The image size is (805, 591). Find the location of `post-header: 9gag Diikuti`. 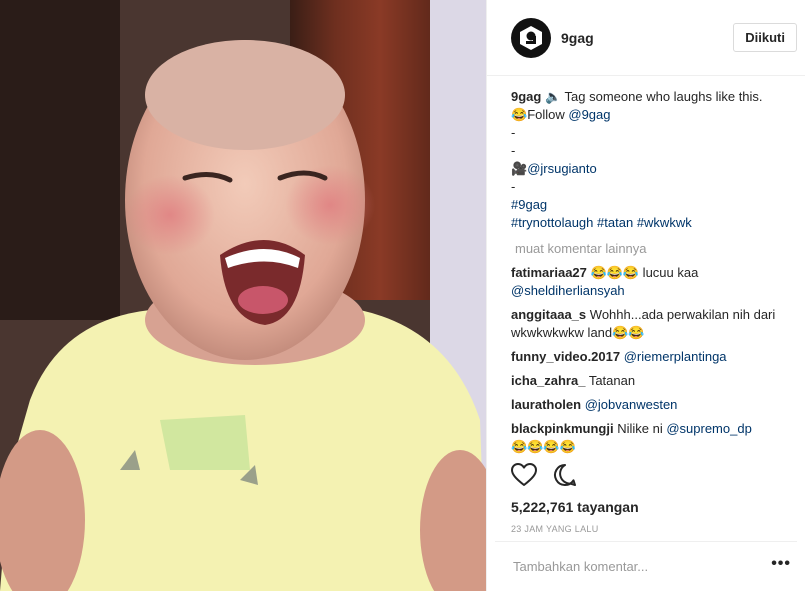

post-header: 9gag Diikuti is located at coordinates (646, 38).